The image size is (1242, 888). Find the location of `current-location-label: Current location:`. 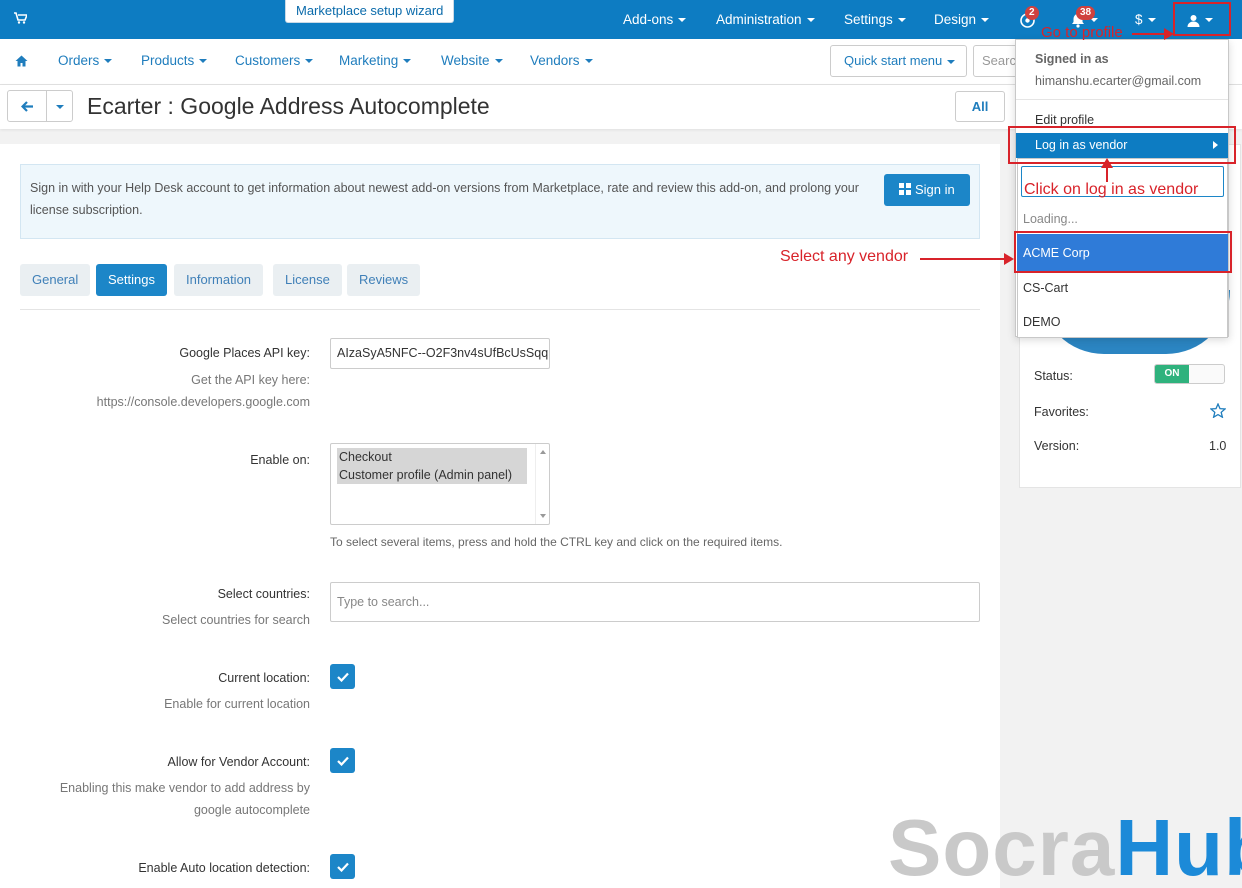

current-location-label: Current location: is located at coordinates (264, 678).